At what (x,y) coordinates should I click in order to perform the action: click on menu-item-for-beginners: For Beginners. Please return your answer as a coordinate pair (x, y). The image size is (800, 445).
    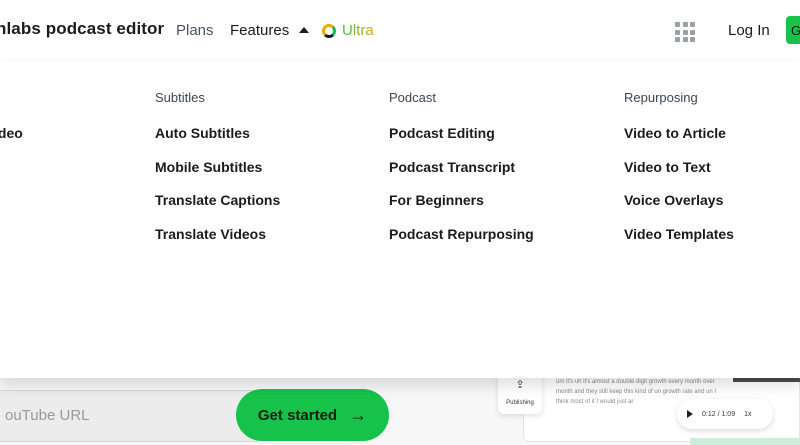
    Looking at the image, I should click on (461, 209).